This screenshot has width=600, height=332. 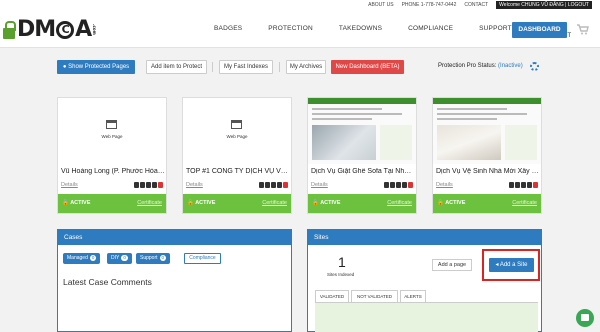 What do you see at coordinates (228, 32) in the screenshot?
I see `nav-badges: BADGES` at bounding box center [228, 32].